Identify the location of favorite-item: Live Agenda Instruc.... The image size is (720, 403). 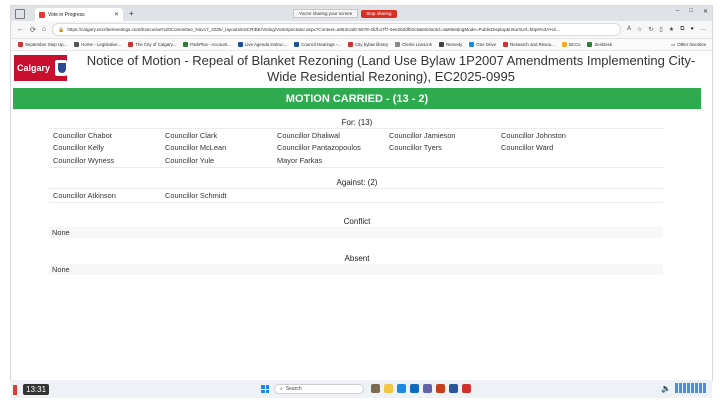
(262, 44).